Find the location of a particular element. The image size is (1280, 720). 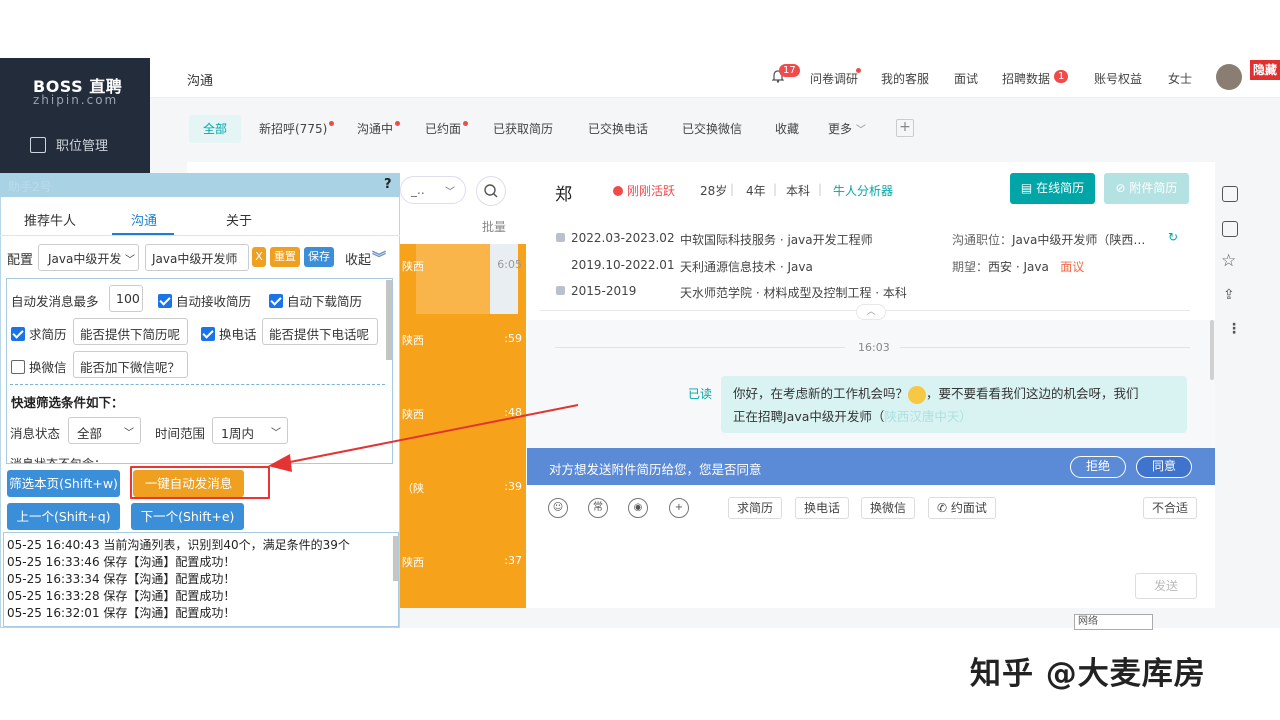

chat-time: 16:03 is located at coordinates (874, 347).